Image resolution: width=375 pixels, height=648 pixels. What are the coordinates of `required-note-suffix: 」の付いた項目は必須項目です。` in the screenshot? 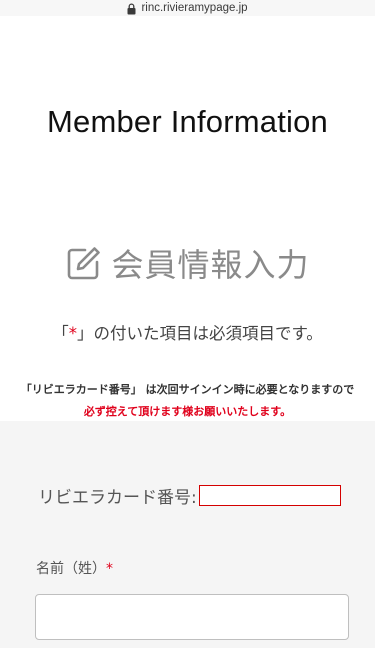 It's located at (199, 333).